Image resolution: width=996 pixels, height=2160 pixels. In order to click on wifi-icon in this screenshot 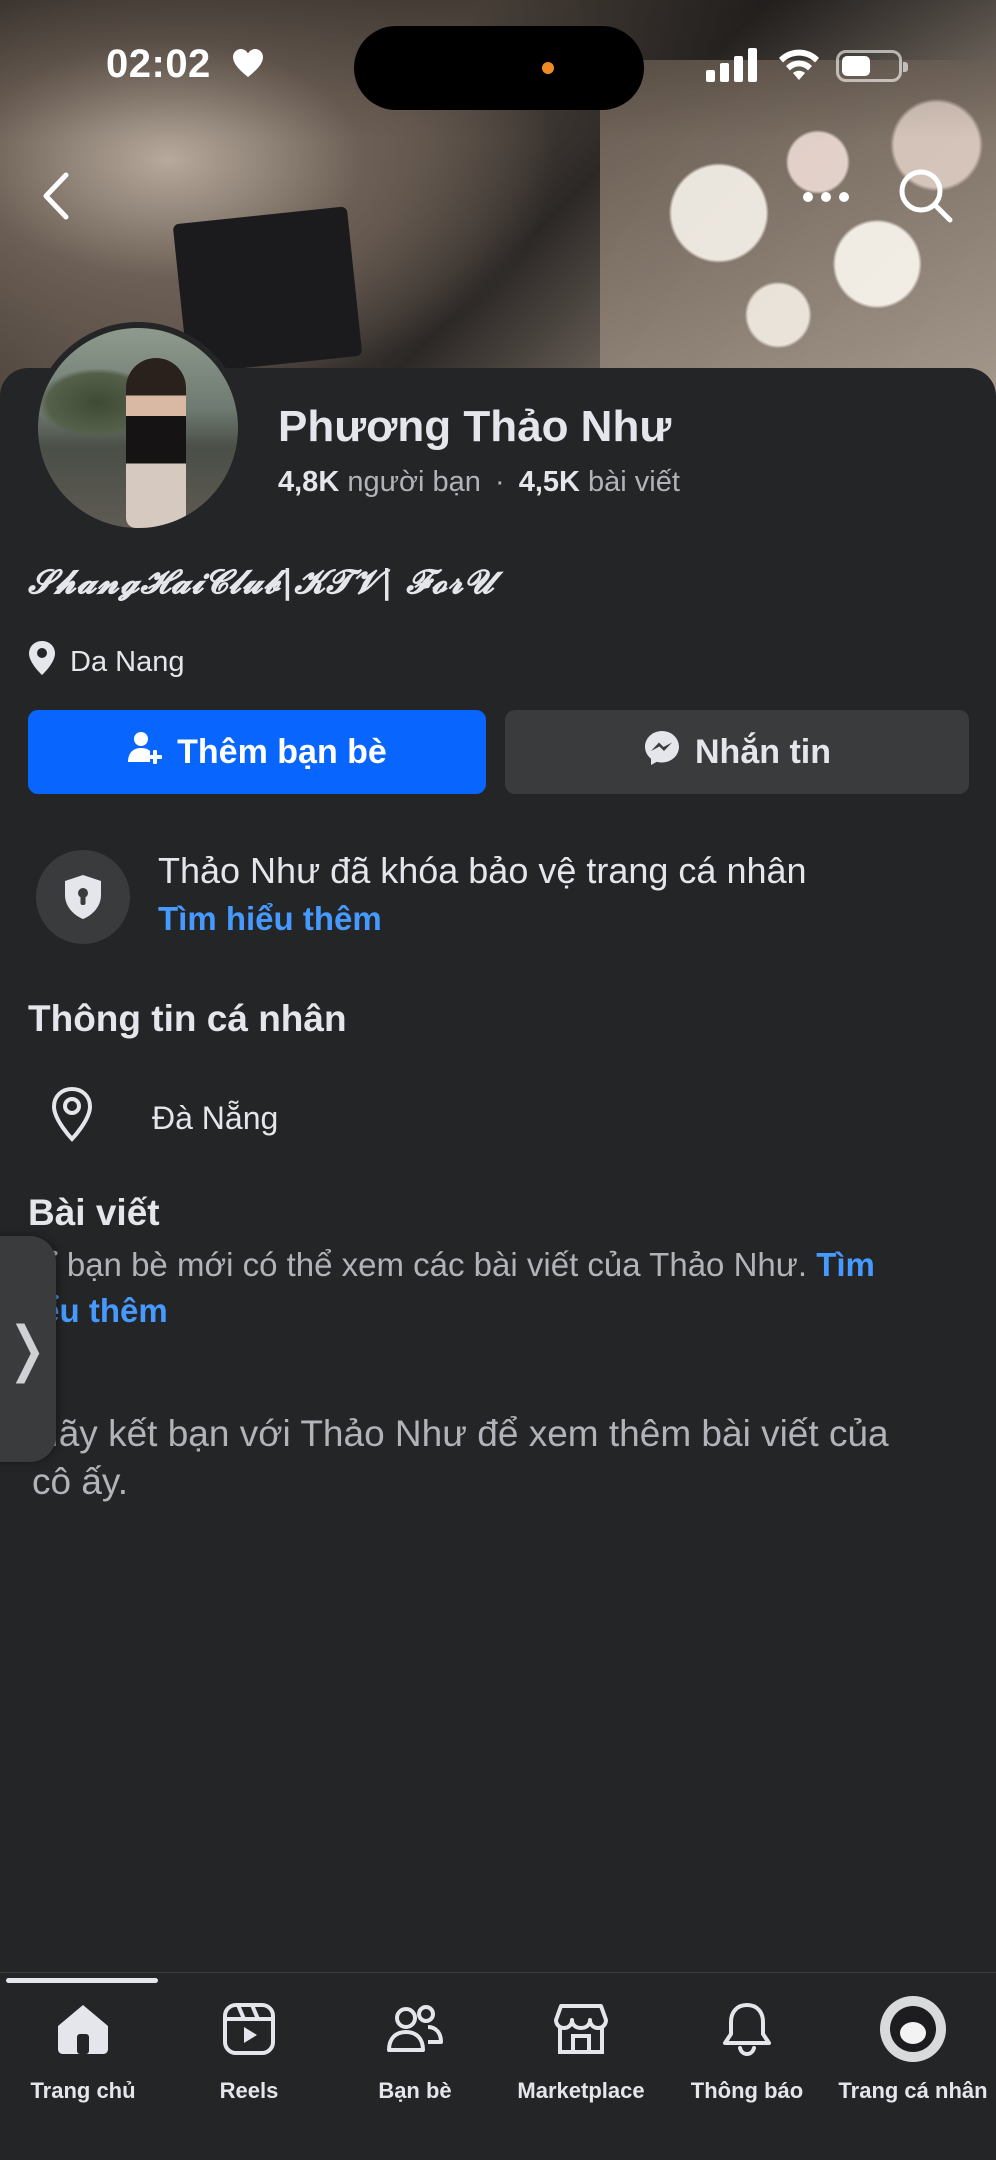, I will do `click(799, 66)`.